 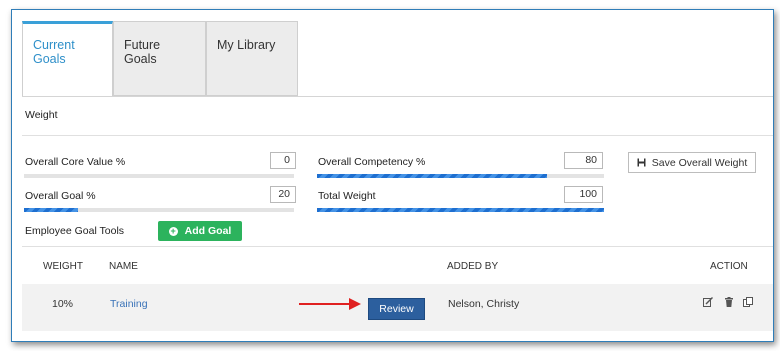 I want to click on goal-label: Overall Goal %, so click(x=60, y=196).